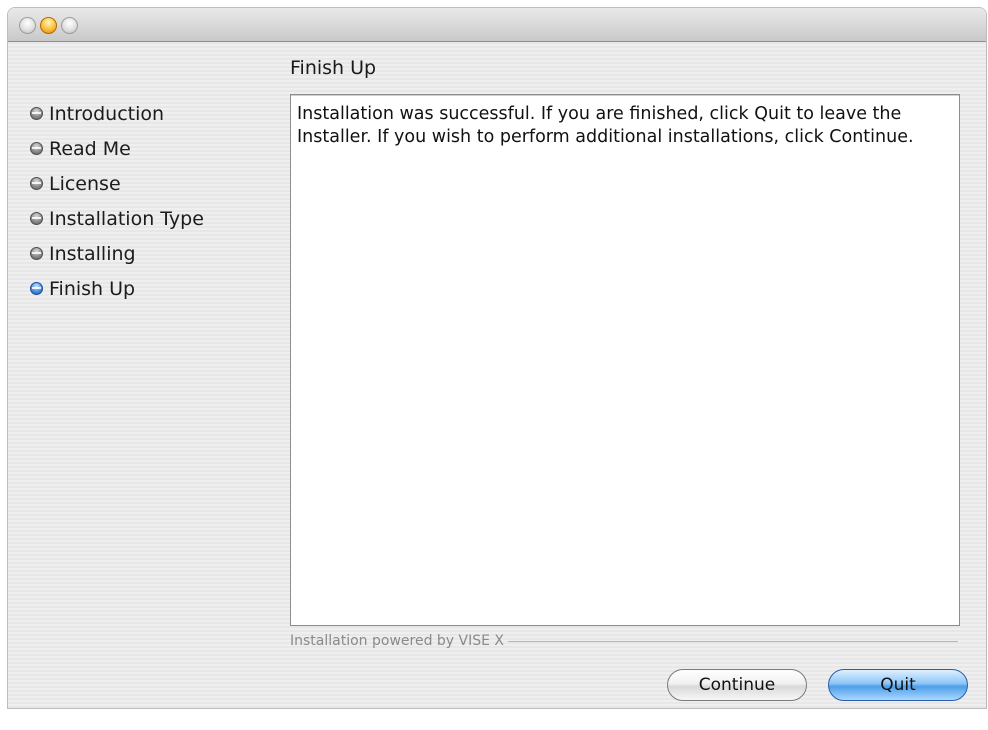 This screenshot has width=988, height=730. I want to click on footer-divider, so click(733, 641).